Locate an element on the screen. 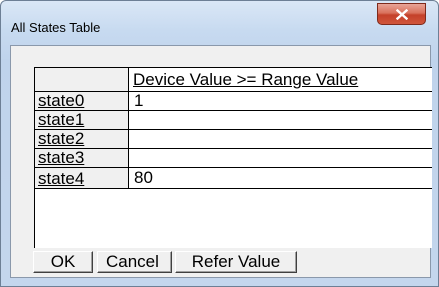 Image resolution: width=439 pixels, height=287 pixels. value-cell-state3 is located at coordinates (280, 158).